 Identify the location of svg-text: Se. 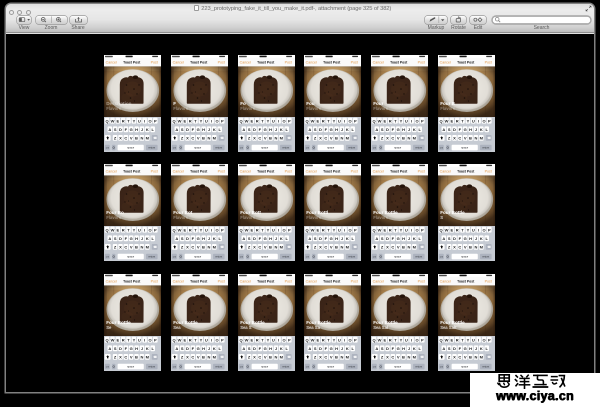
(109, 327).